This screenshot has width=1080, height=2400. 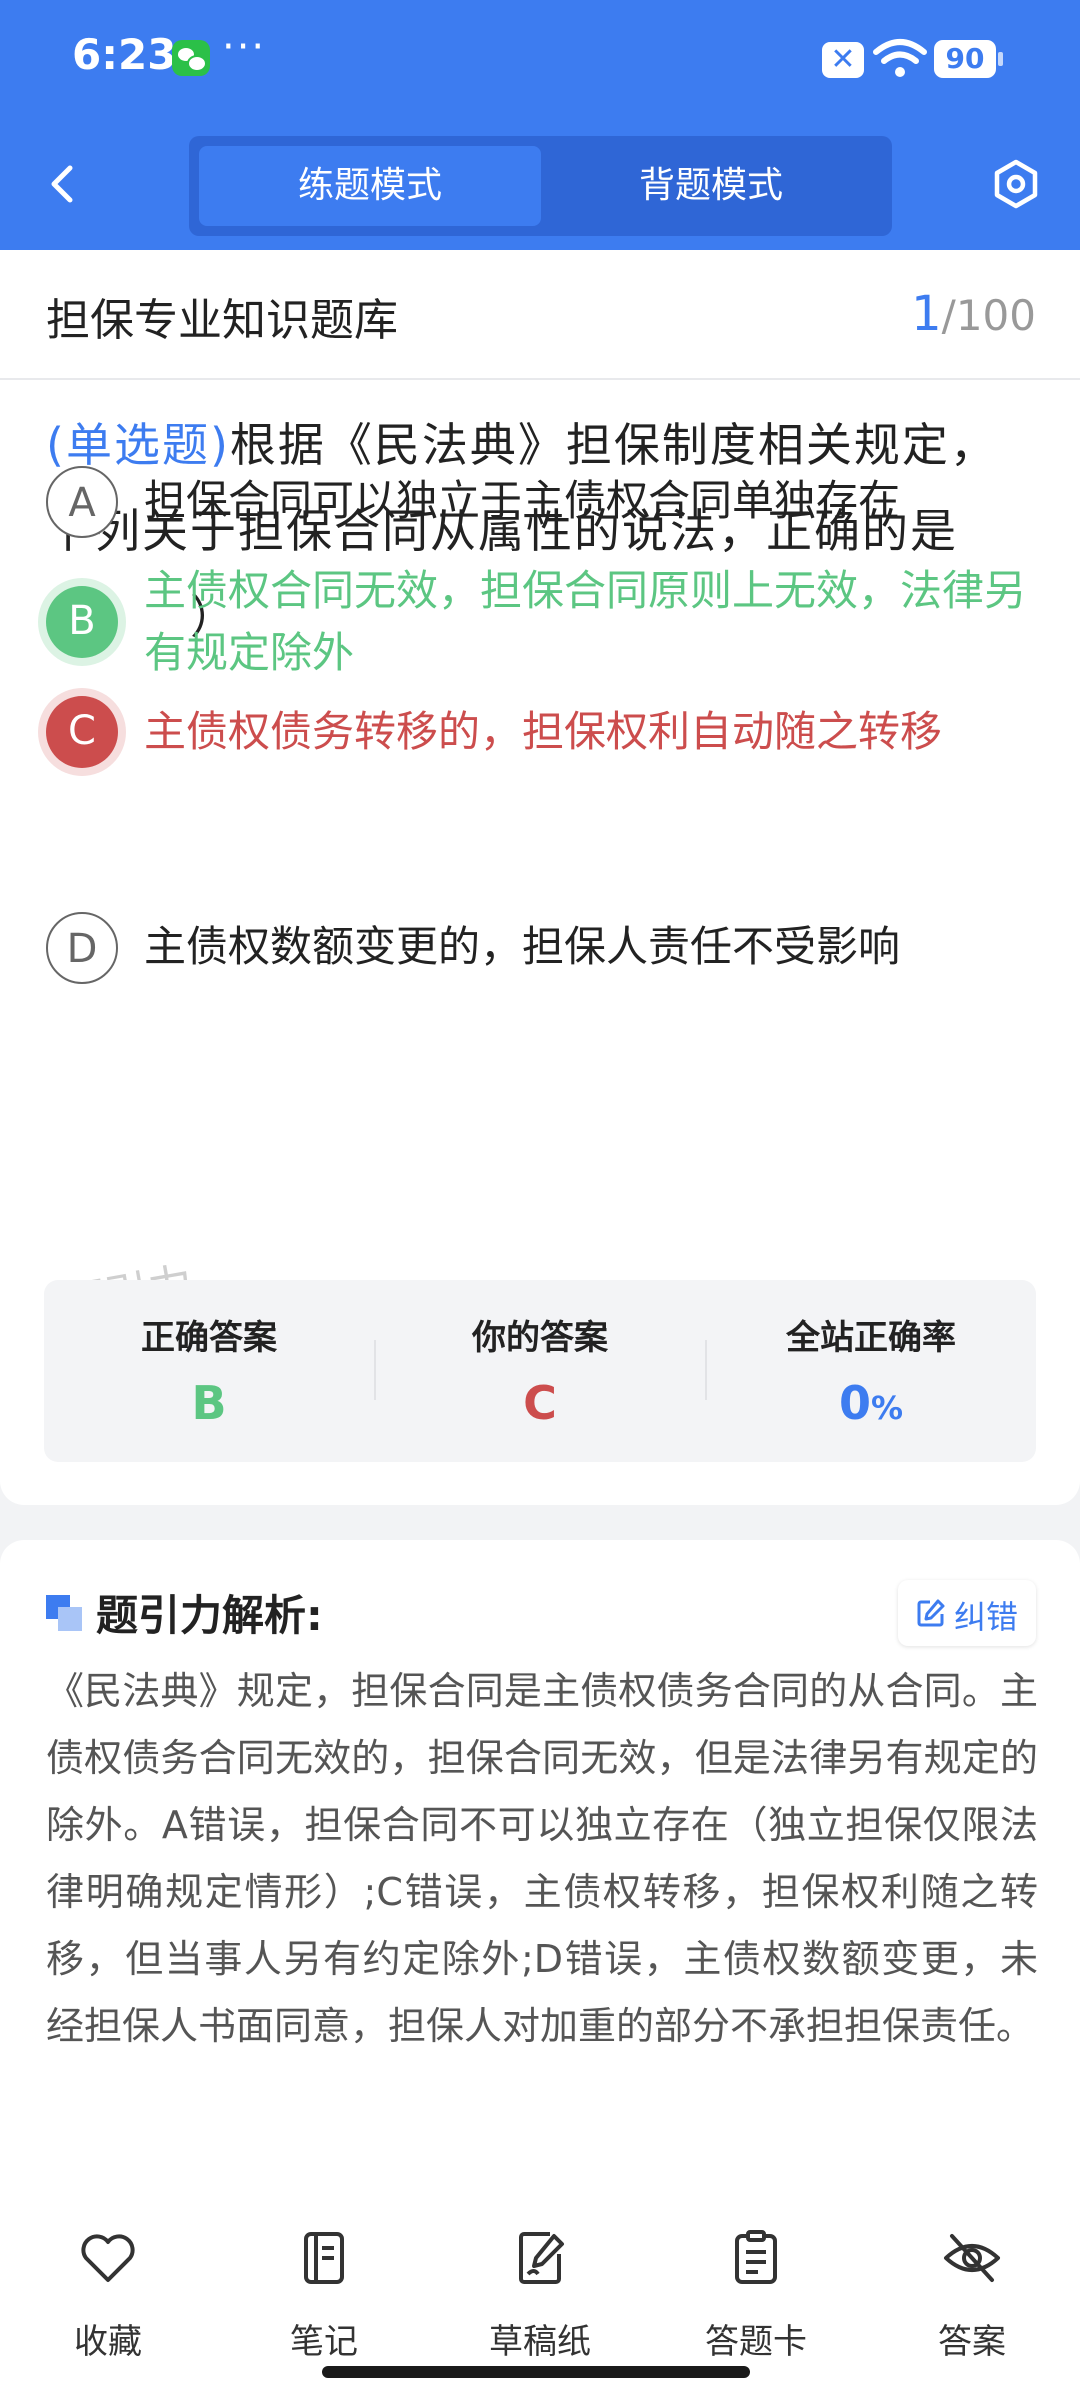 What do you see at coordinates (543, 731) in the screenshot?
I see `option-text-c: 主债权债务转移的，担保权利自动随之转移` at bounding box center [543, 731].